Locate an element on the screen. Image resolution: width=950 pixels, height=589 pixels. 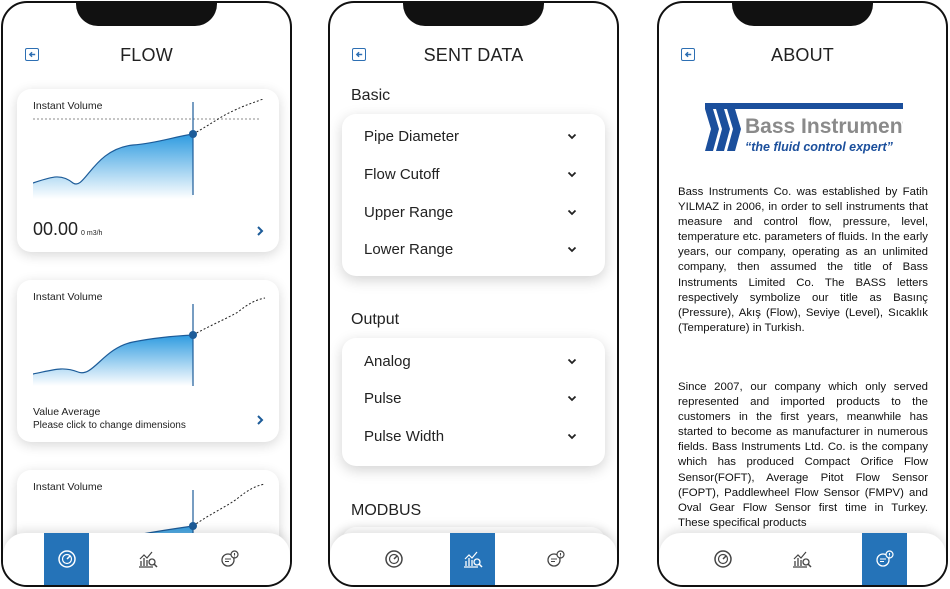
row-label: Analog is located at coordinates (387, 361).